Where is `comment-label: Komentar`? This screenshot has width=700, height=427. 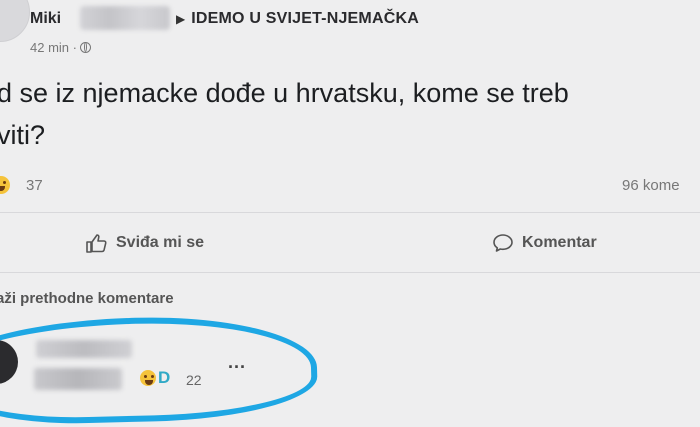
comment-label: Komentar is located at coordinates (559, 242).